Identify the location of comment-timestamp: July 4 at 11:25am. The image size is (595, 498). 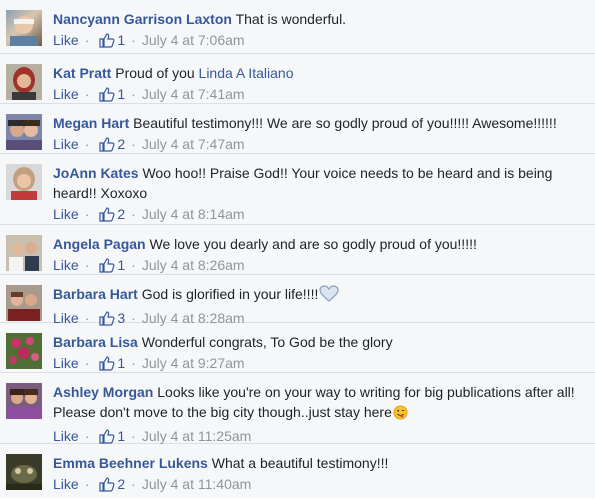
(196, 436).